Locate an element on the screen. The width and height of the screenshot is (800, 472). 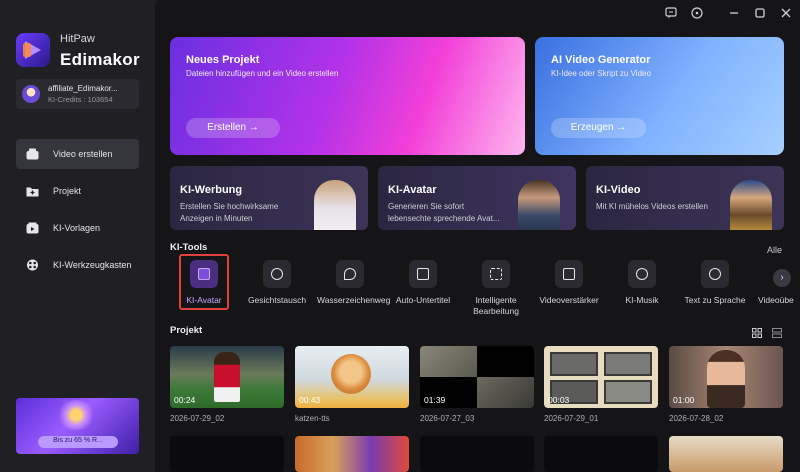
duration-label: 00:43 is located at coordinates (310, 400).